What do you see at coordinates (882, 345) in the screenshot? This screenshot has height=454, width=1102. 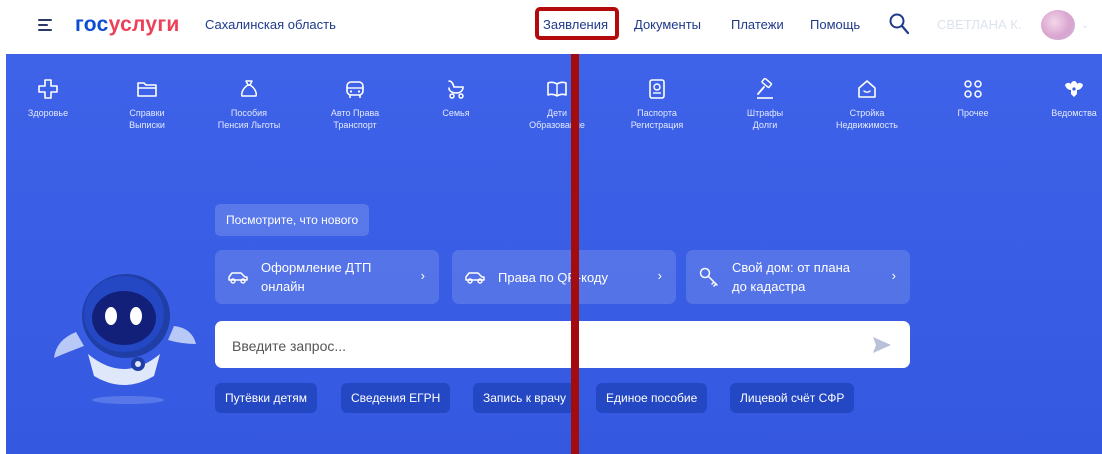 I see `send-arrow-icon` at bounding box center [882, 345].